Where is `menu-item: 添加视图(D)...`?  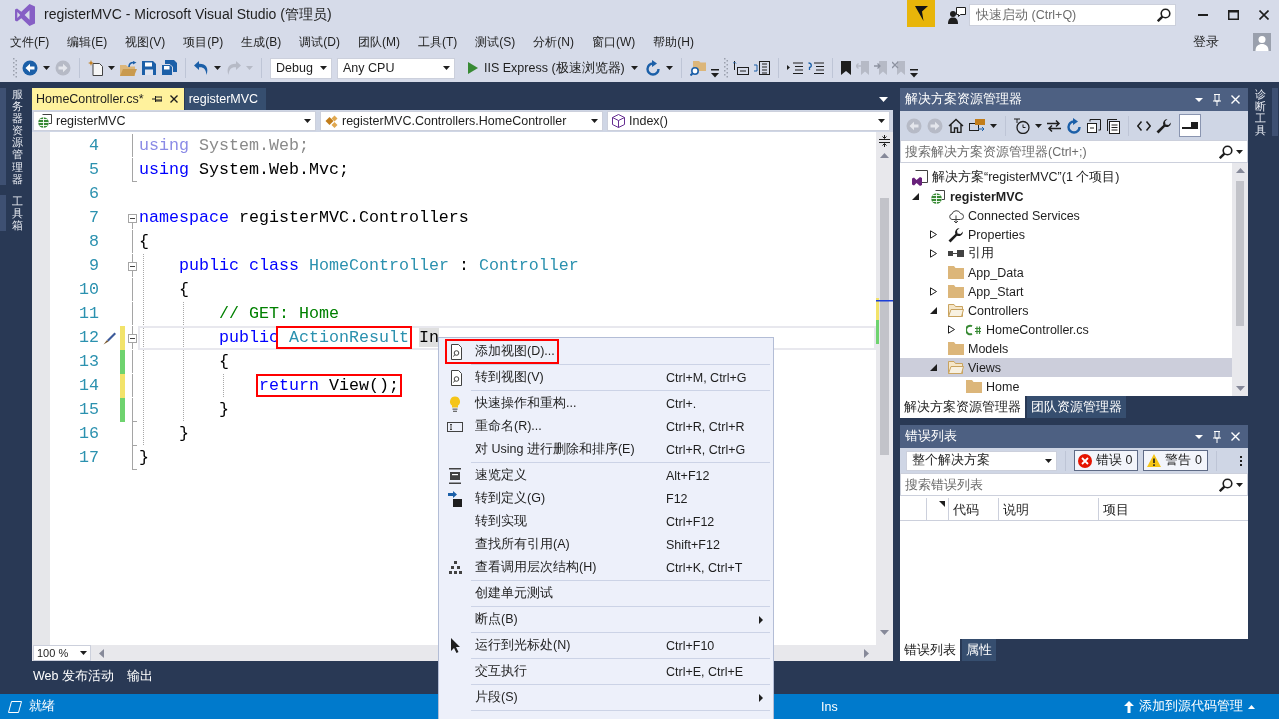 menu-item: 添加视图(D)... is located at coordinates (606, 351).